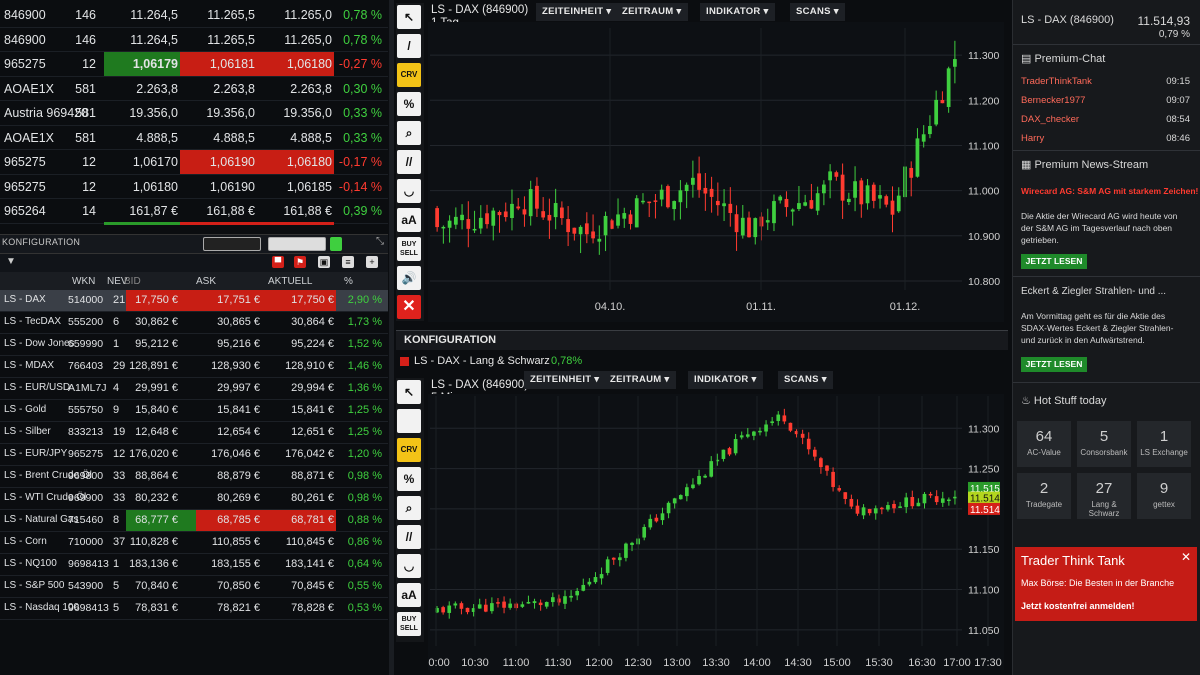 The height and width of the screenshot is (675, 1200). Describe the element at coordinates (83, 281) in the screenshot. I see `col-wkn: WKN` at that location.